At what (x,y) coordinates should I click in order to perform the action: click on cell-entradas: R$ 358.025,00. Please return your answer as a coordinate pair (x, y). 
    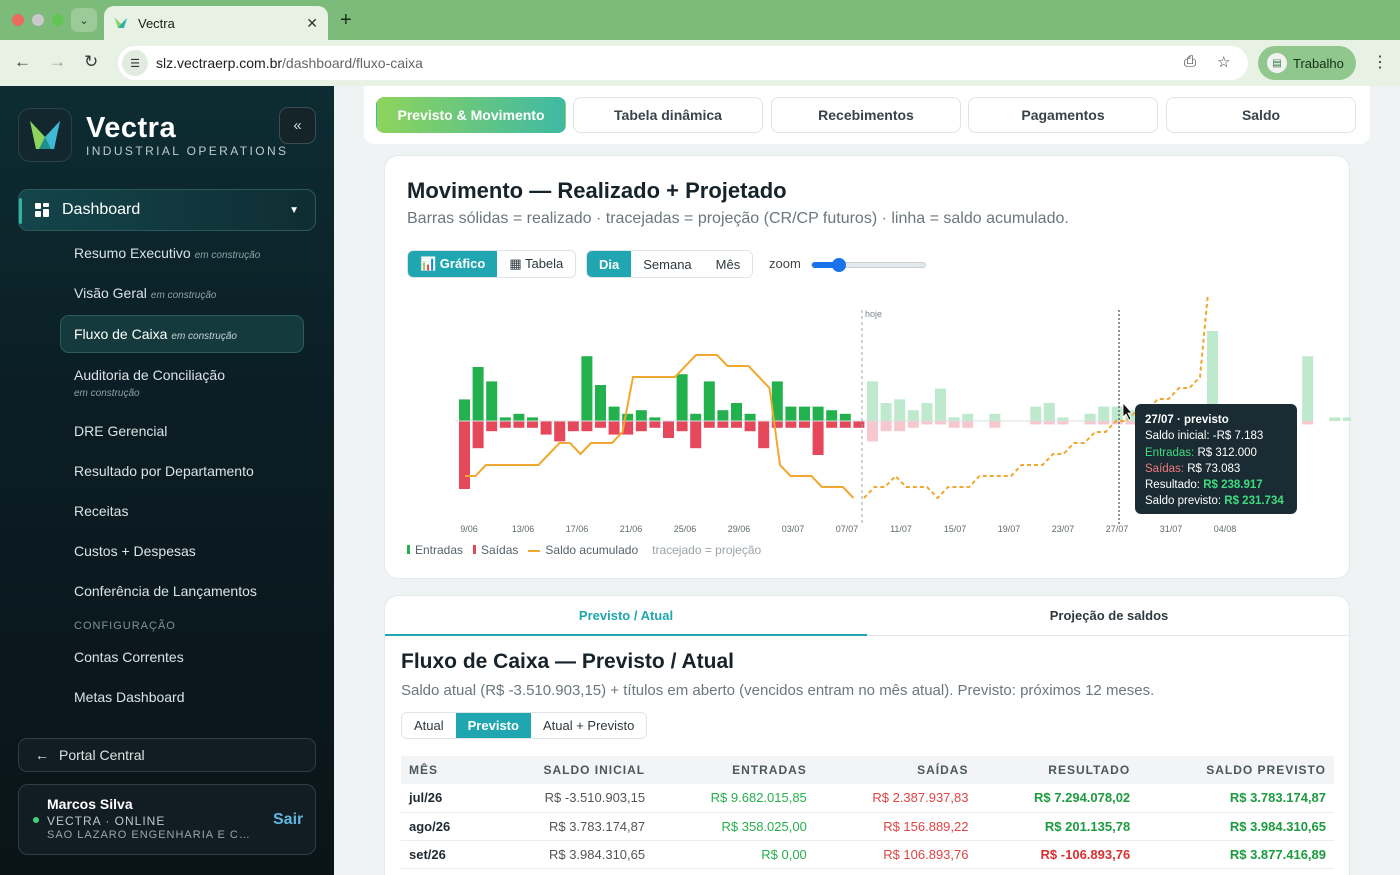
    Looking at the image, I should click on (734, 826).